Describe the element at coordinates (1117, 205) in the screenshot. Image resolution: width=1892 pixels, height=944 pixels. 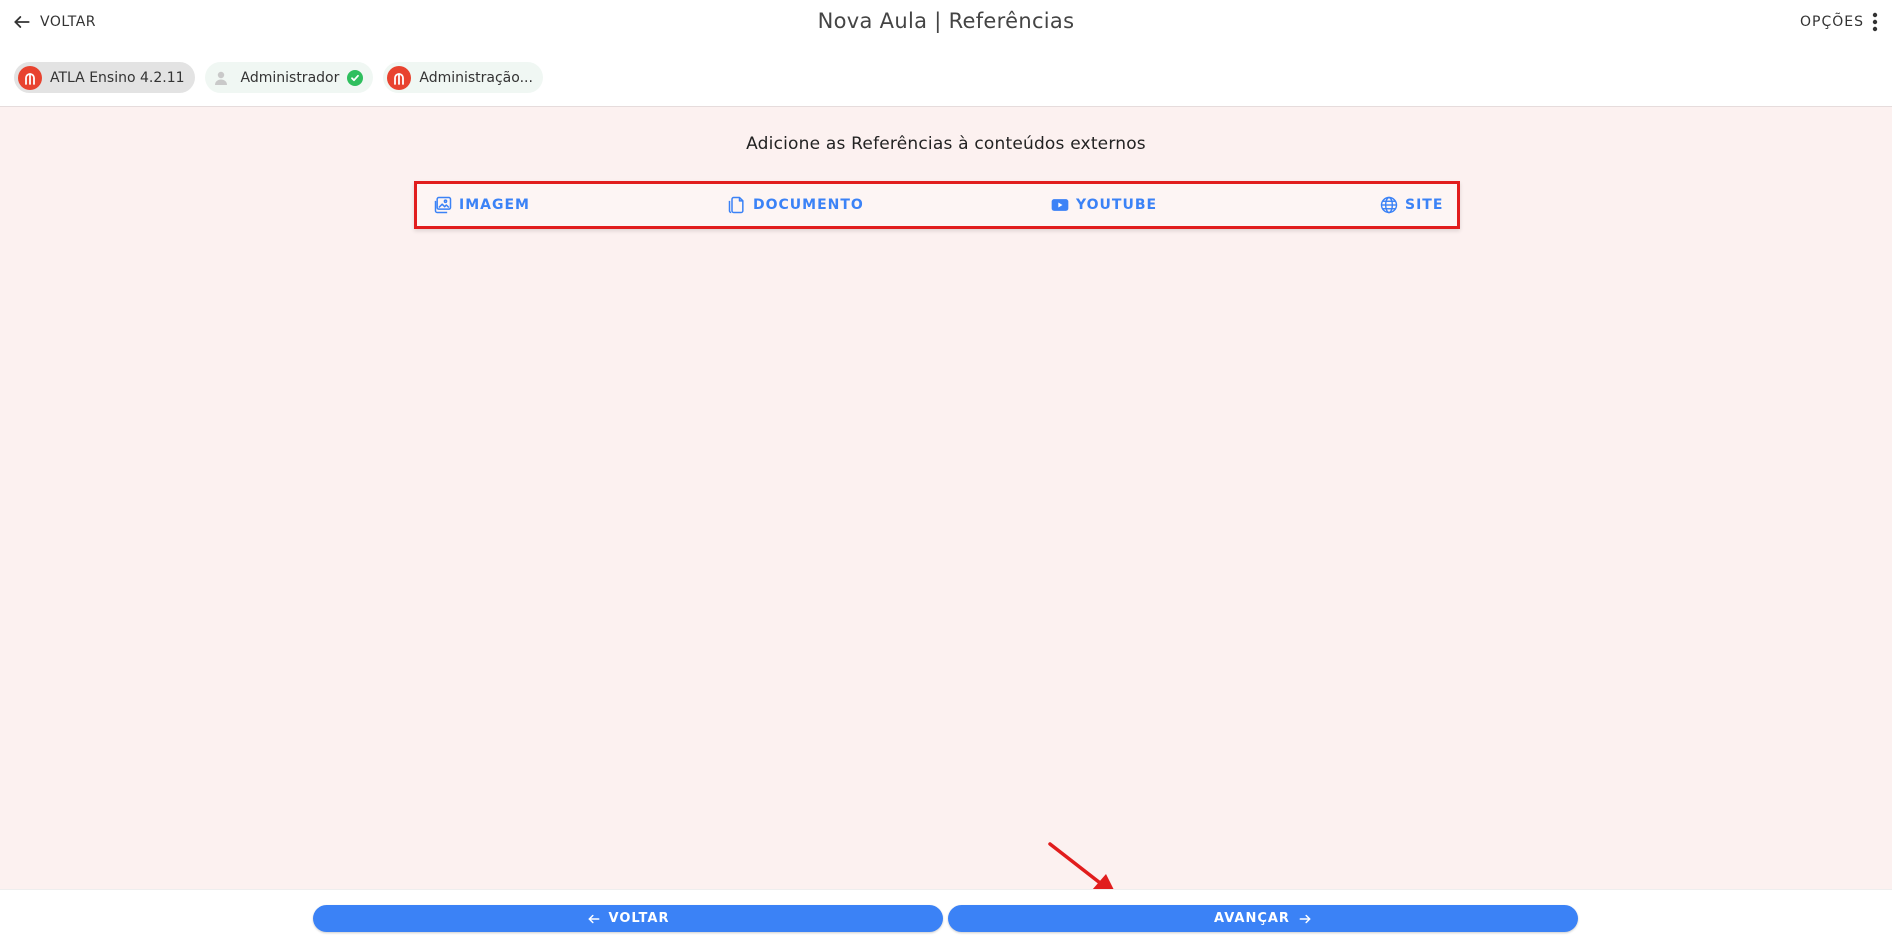
I see `add-youtube-label: YOUTUBE` at that location.